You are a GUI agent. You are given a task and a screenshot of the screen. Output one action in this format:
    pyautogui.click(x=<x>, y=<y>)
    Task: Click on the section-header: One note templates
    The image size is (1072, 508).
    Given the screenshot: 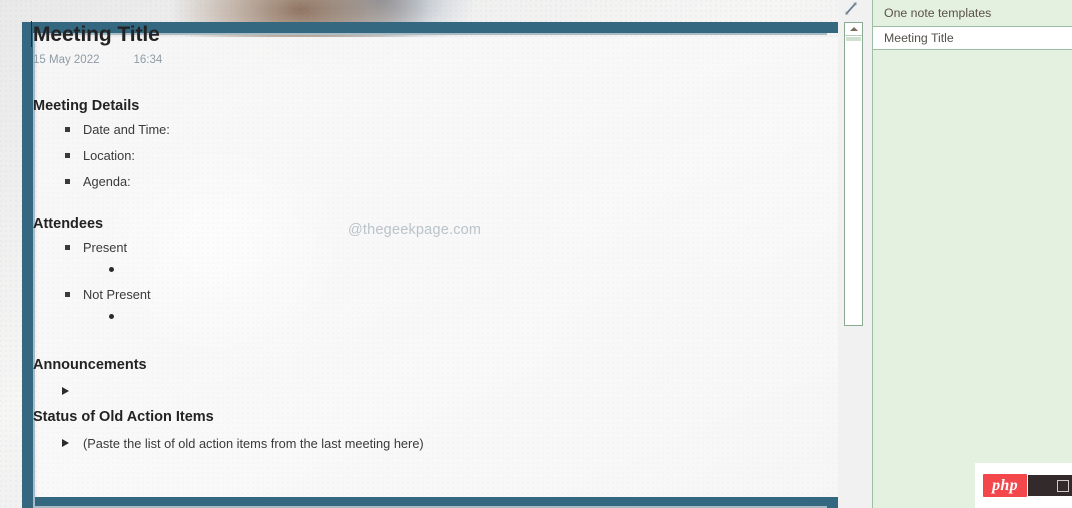 What is the action you would take?
    pyautogui.click(x=972, y=13)
    